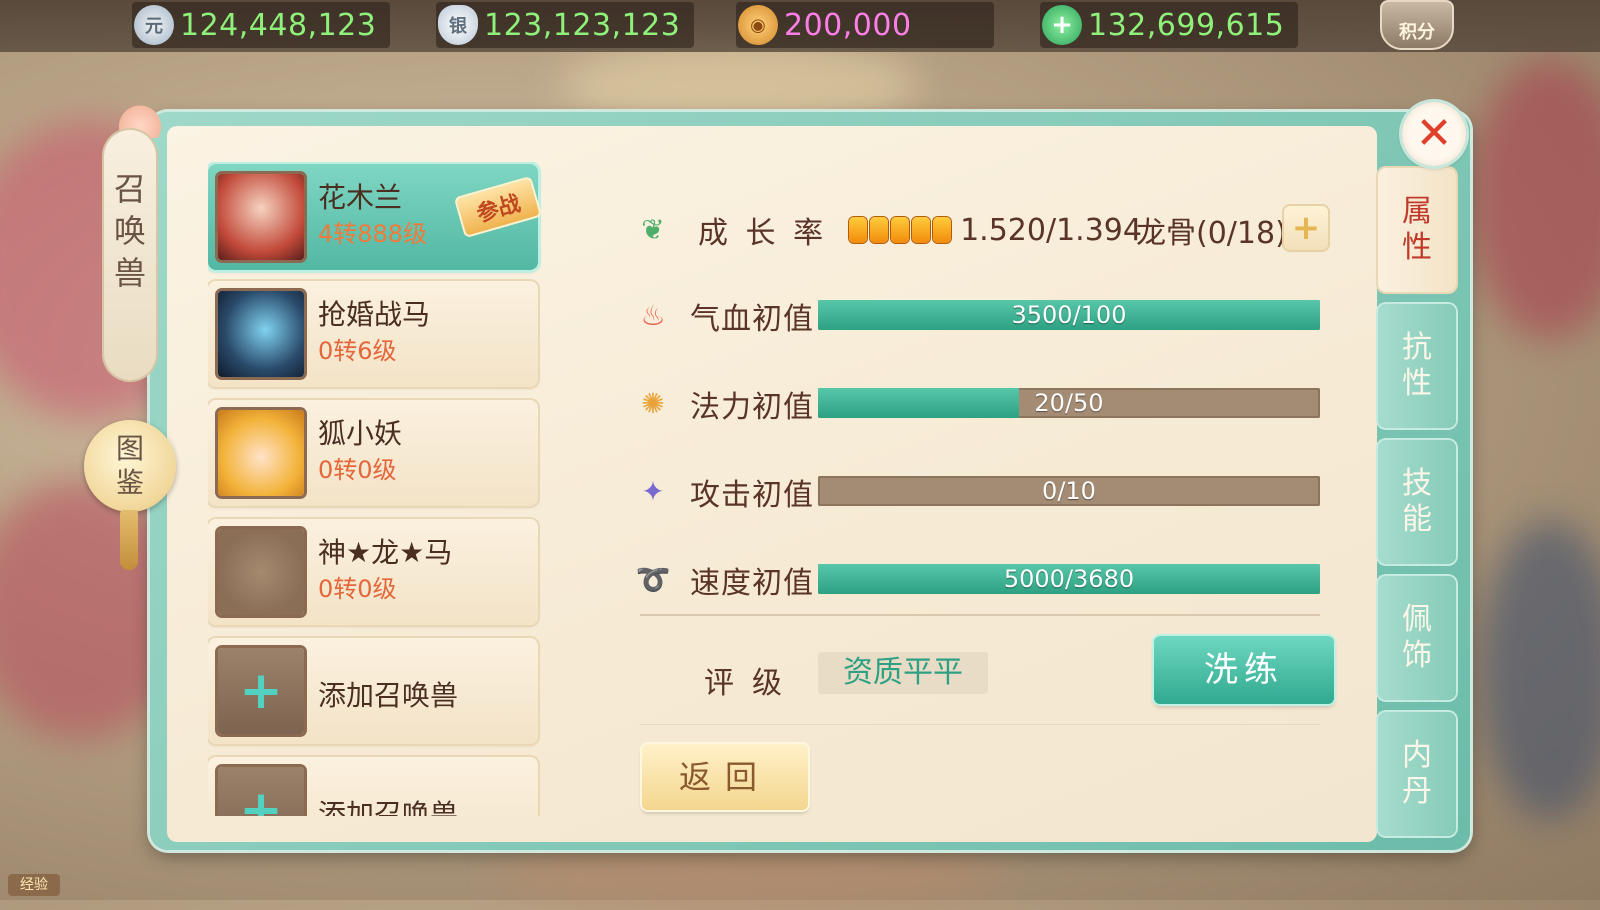  Describe the element at coordinates (653, 403) in the screenshot. I see `mana-swirl-icon: ✺` at that location.